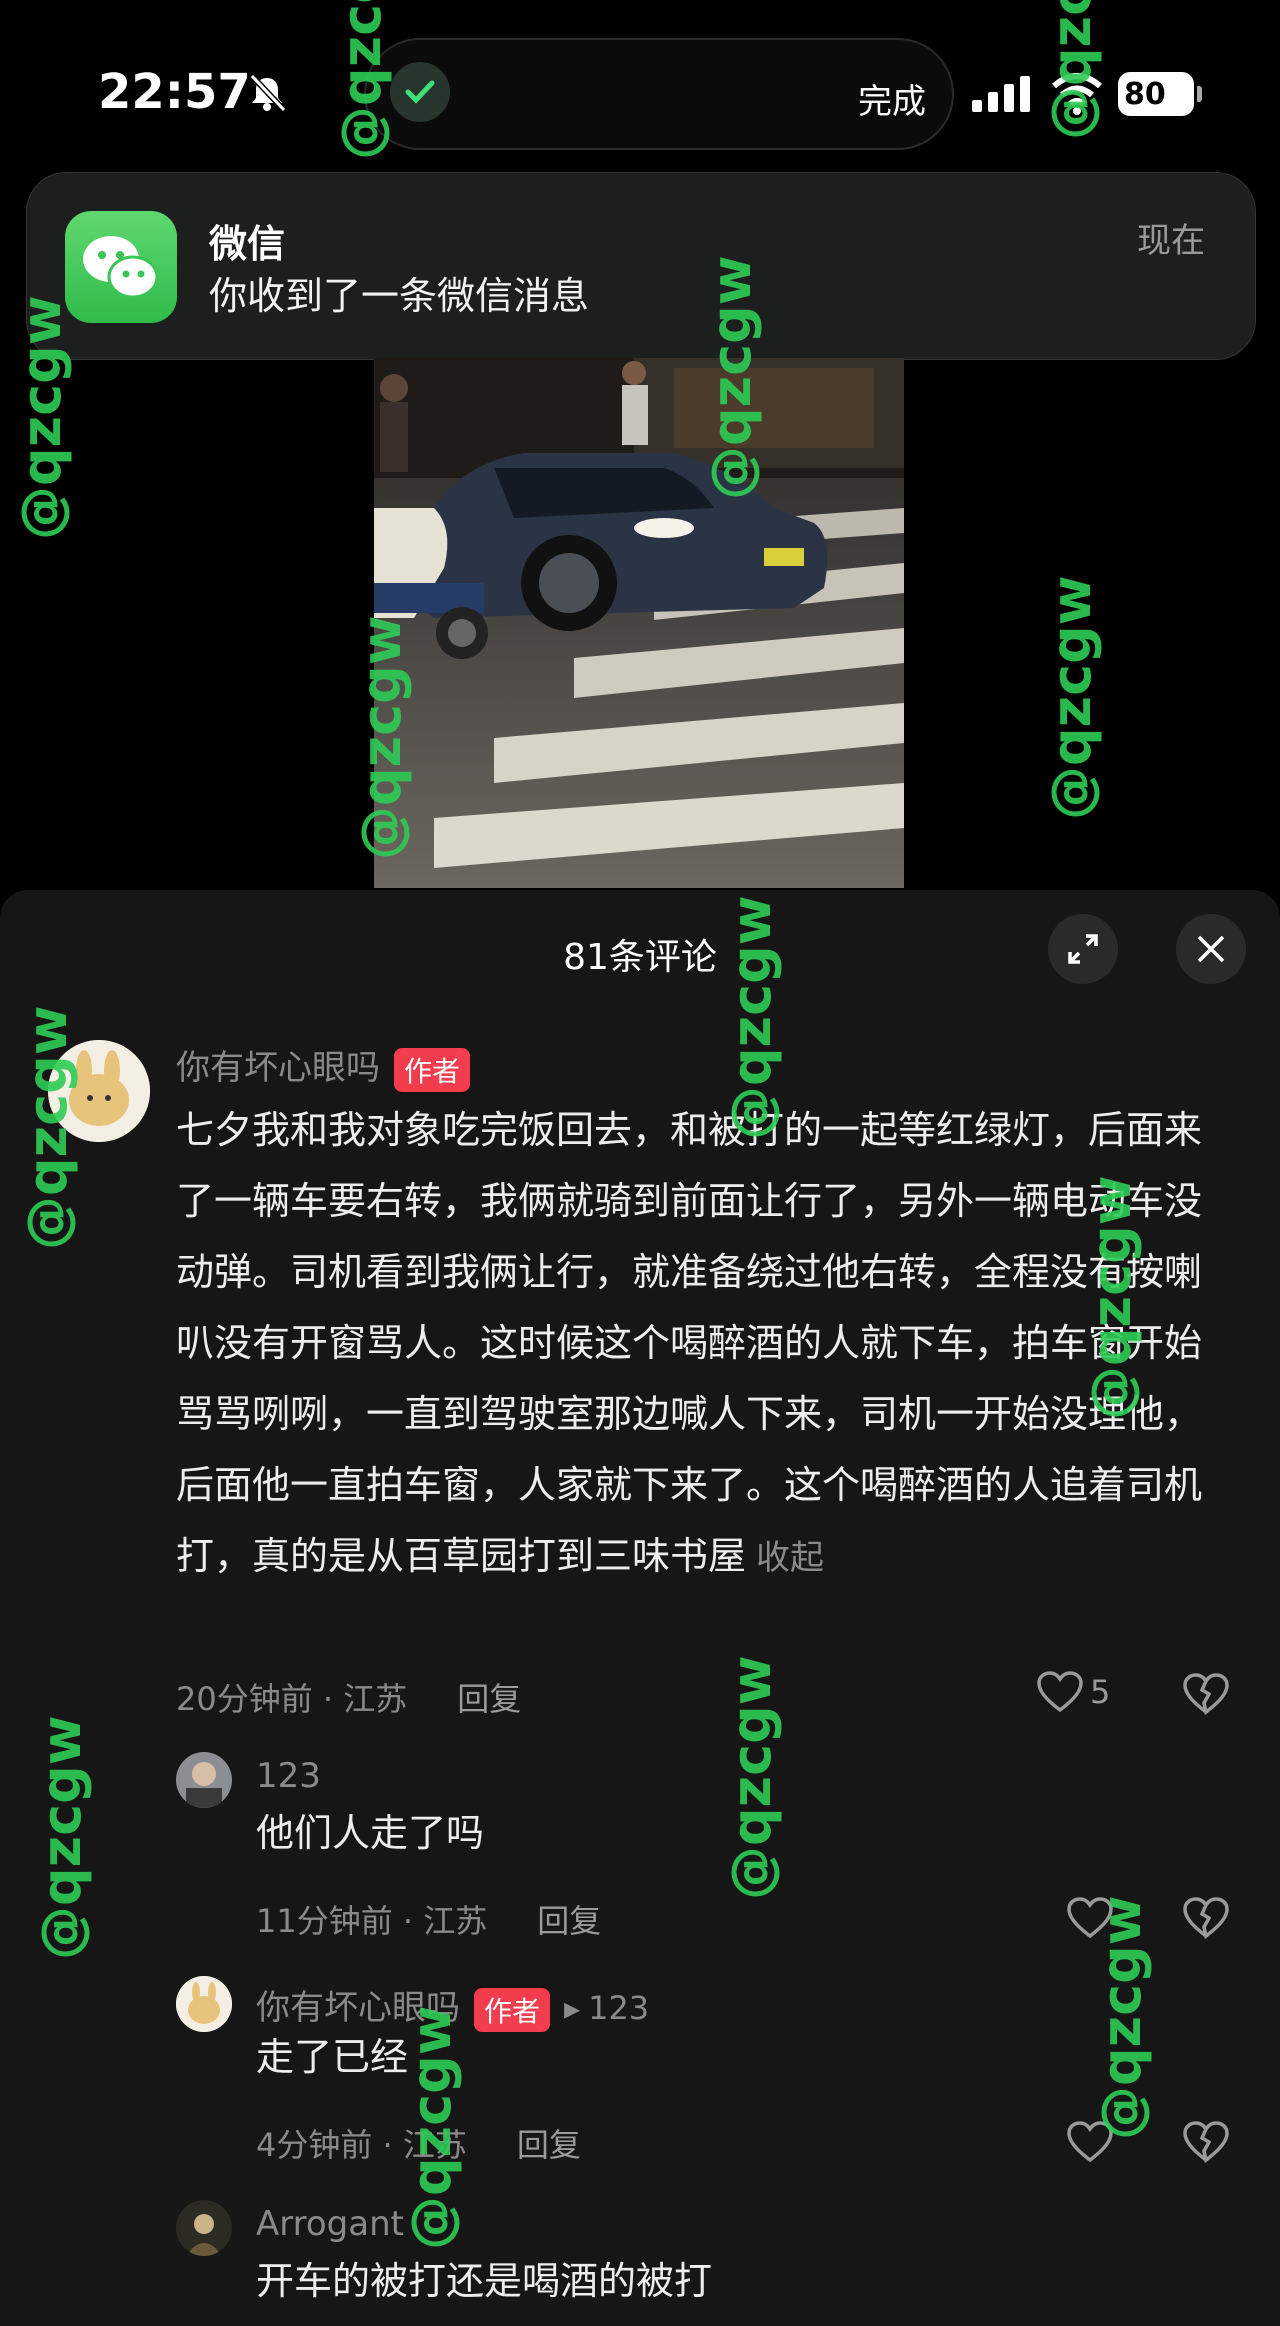  I want to click on comment-username: 你有坏心眼吗 作者, so click(323, 1066).